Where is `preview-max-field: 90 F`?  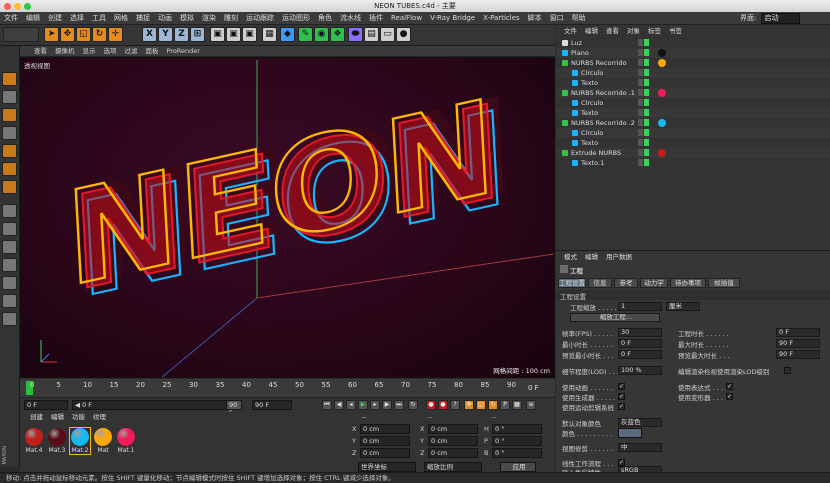
preview-max-field: 90 F is located at coordinates (798, 354).